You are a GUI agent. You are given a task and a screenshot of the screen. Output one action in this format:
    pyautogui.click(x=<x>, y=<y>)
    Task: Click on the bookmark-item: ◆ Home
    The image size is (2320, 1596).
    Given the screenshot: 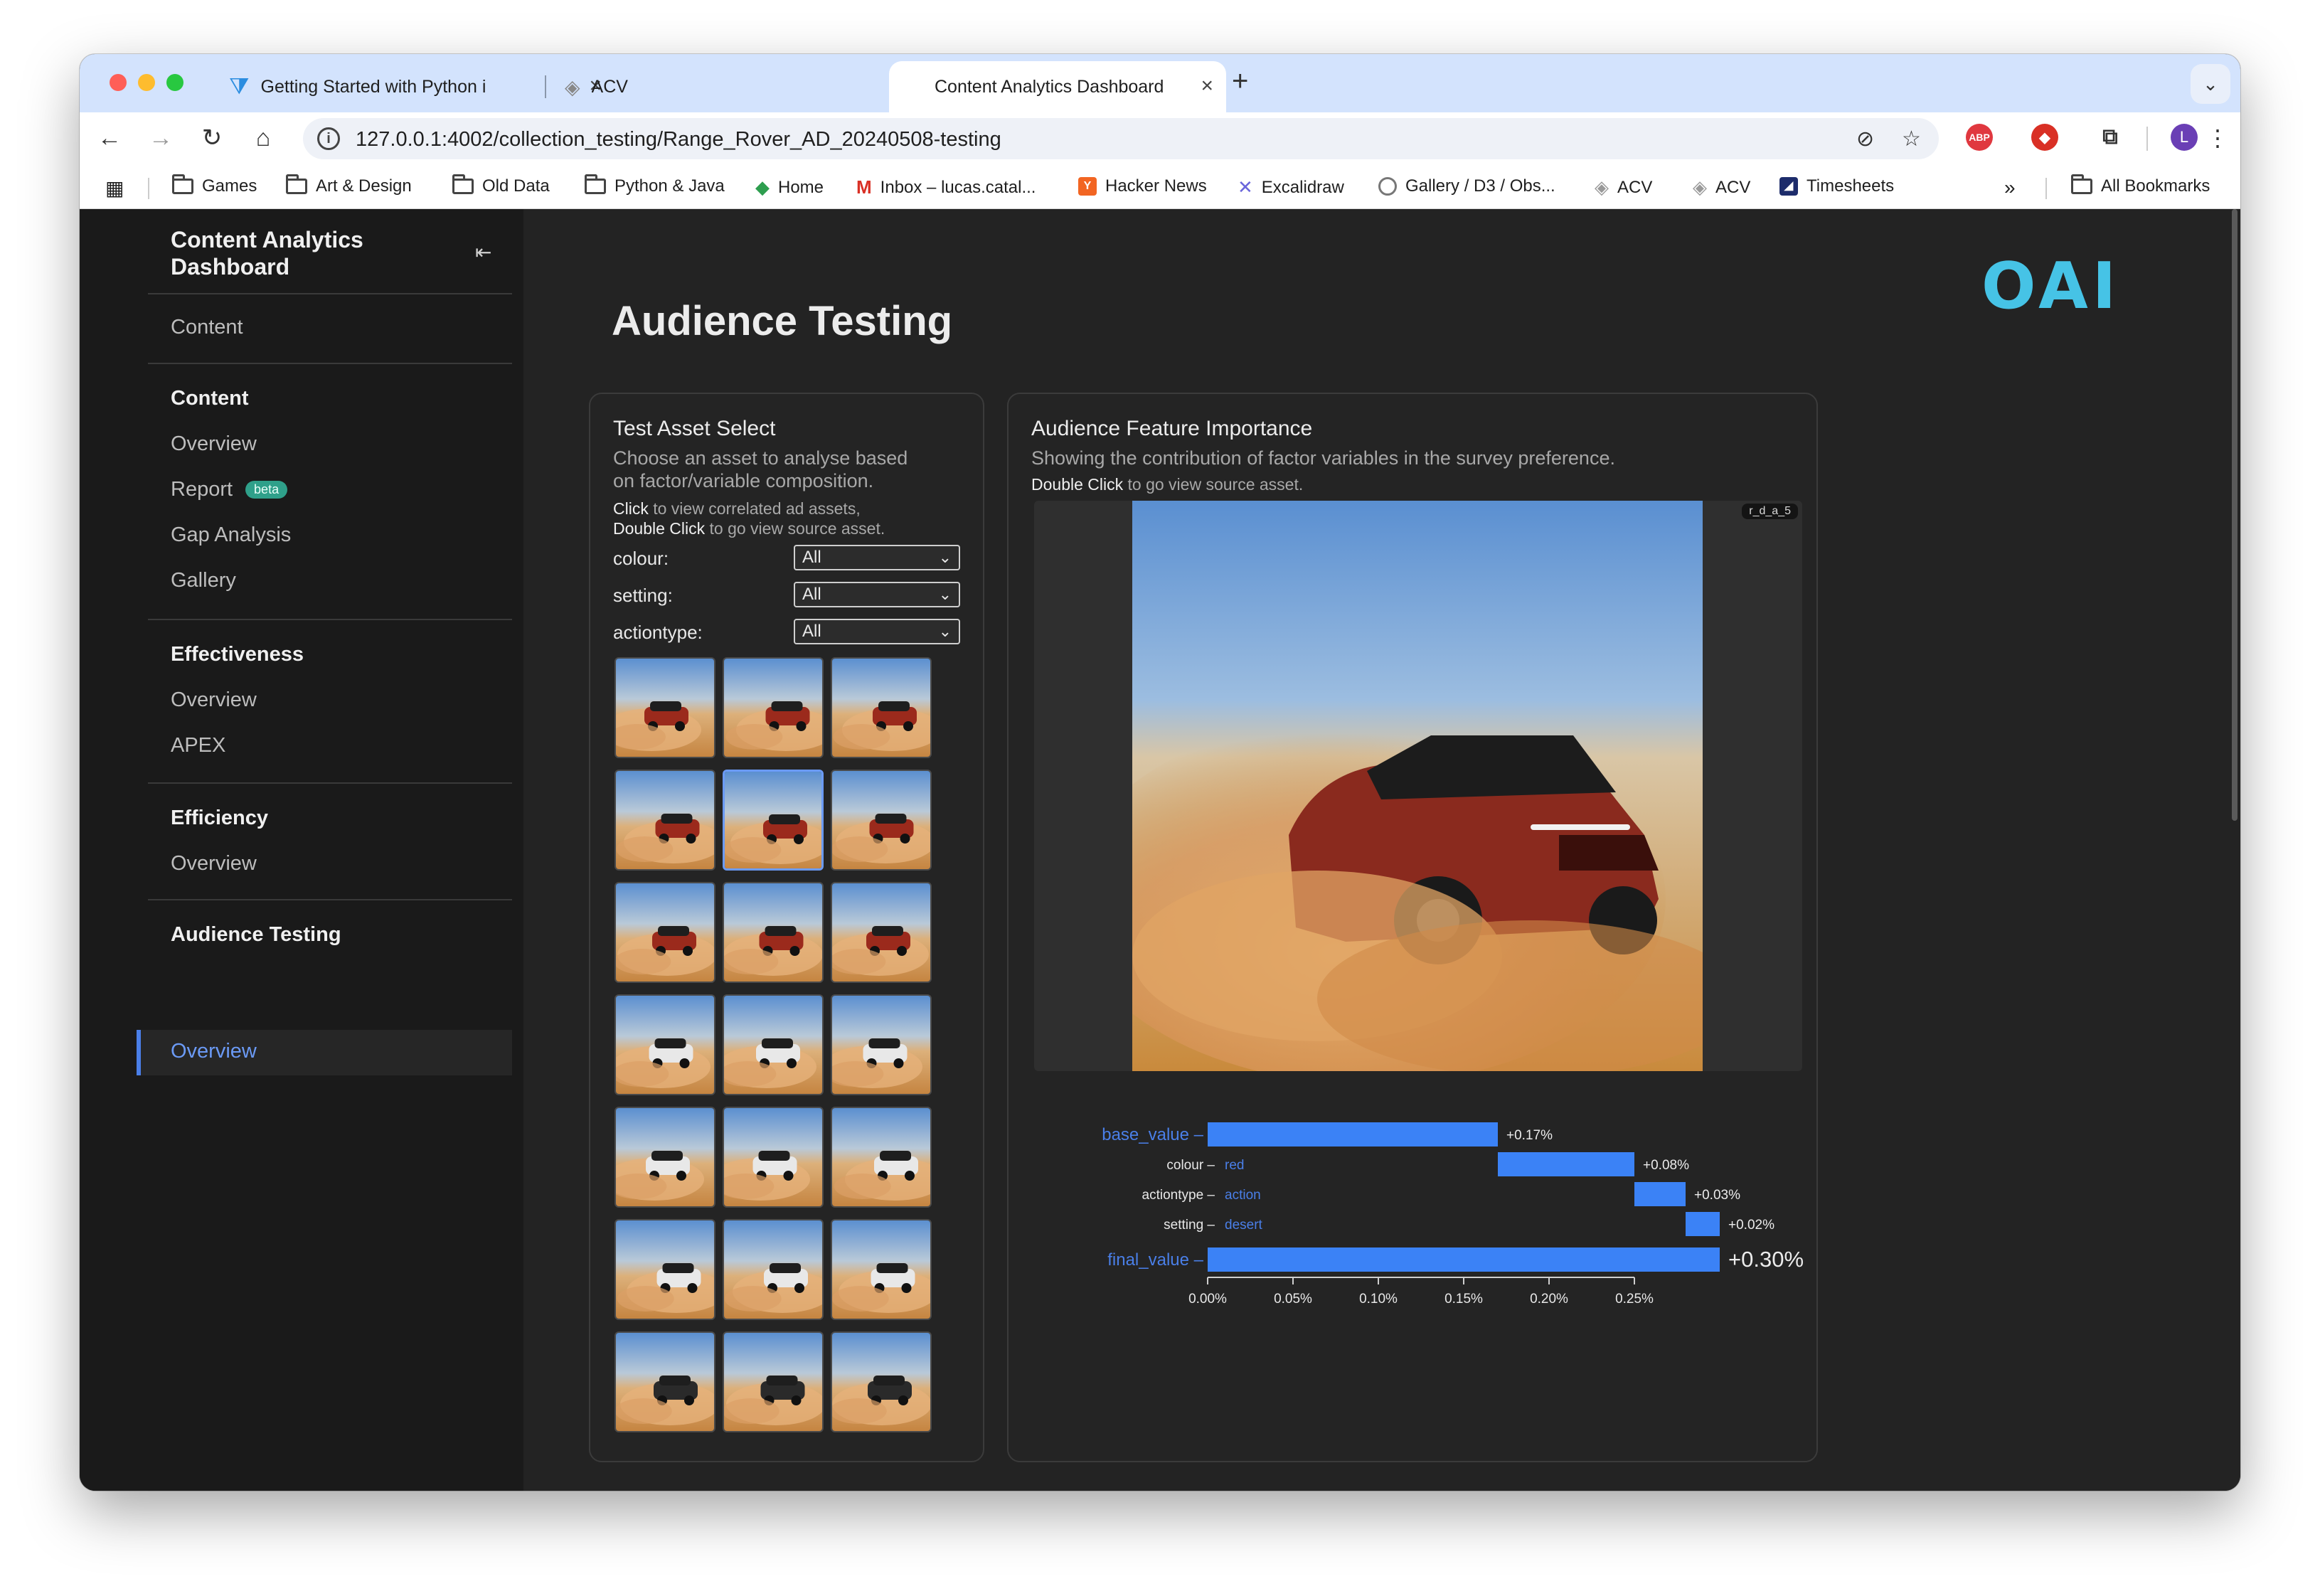 What is the action you would take?
    pyautogui.click(x=789, y=187)
    